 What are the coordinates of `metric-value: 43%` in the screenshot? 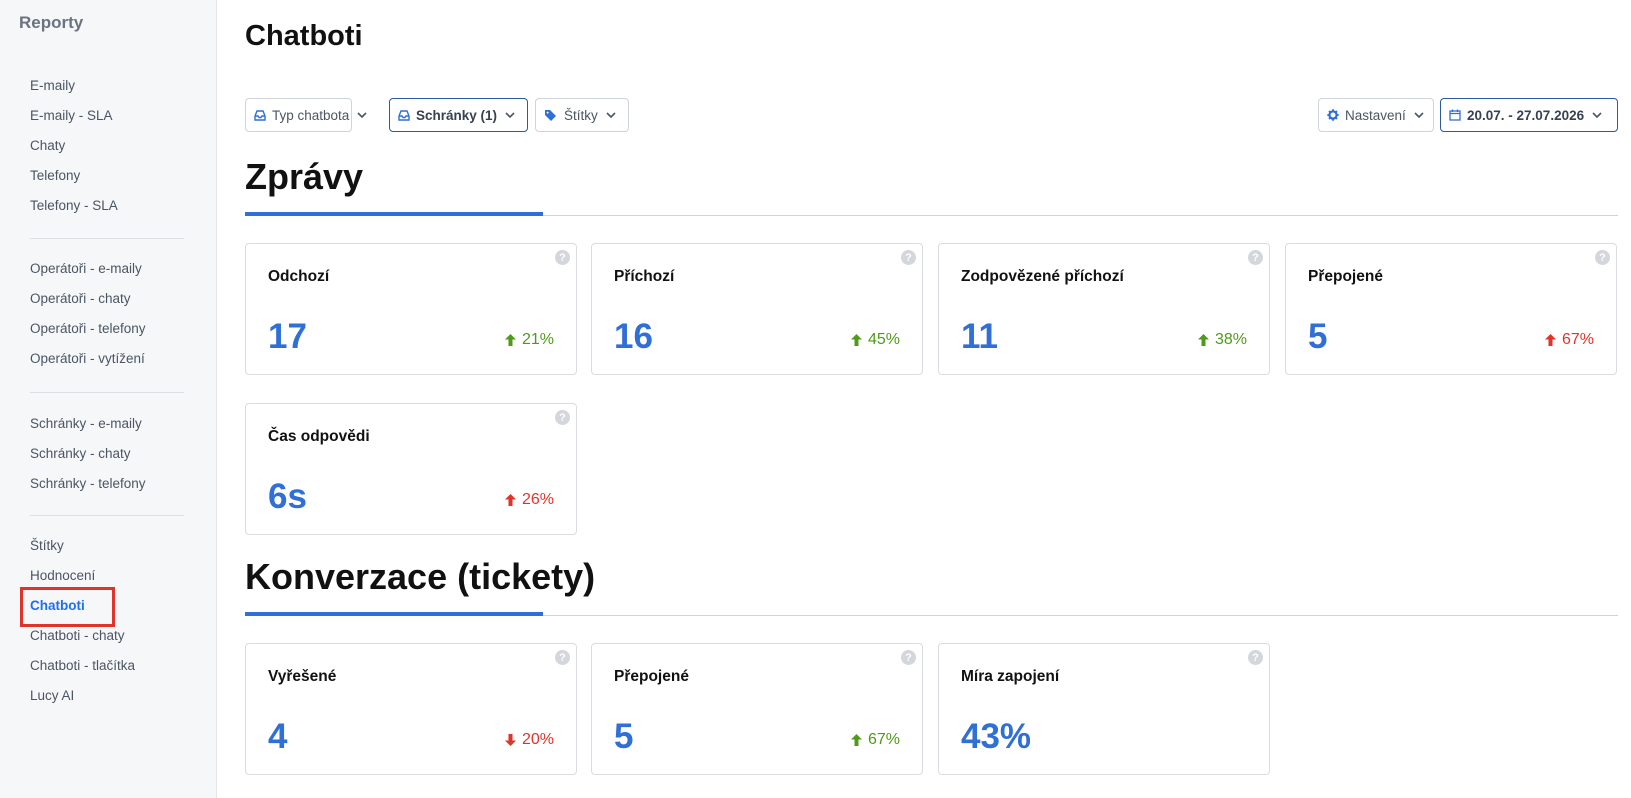 It's located at (996, 736).